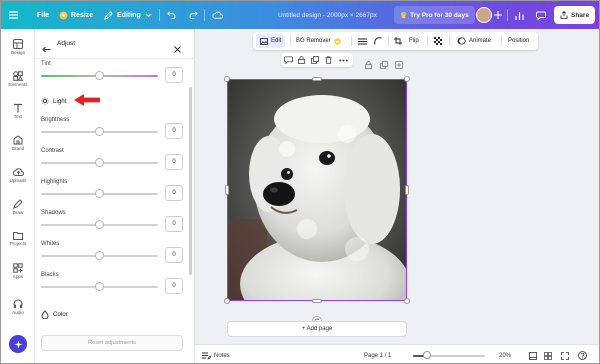 The height and width of the screenshot is (364, 600). Describe the element at coordinates (317, 79) in the screenshot. I see `resize-handle-top` at that location.